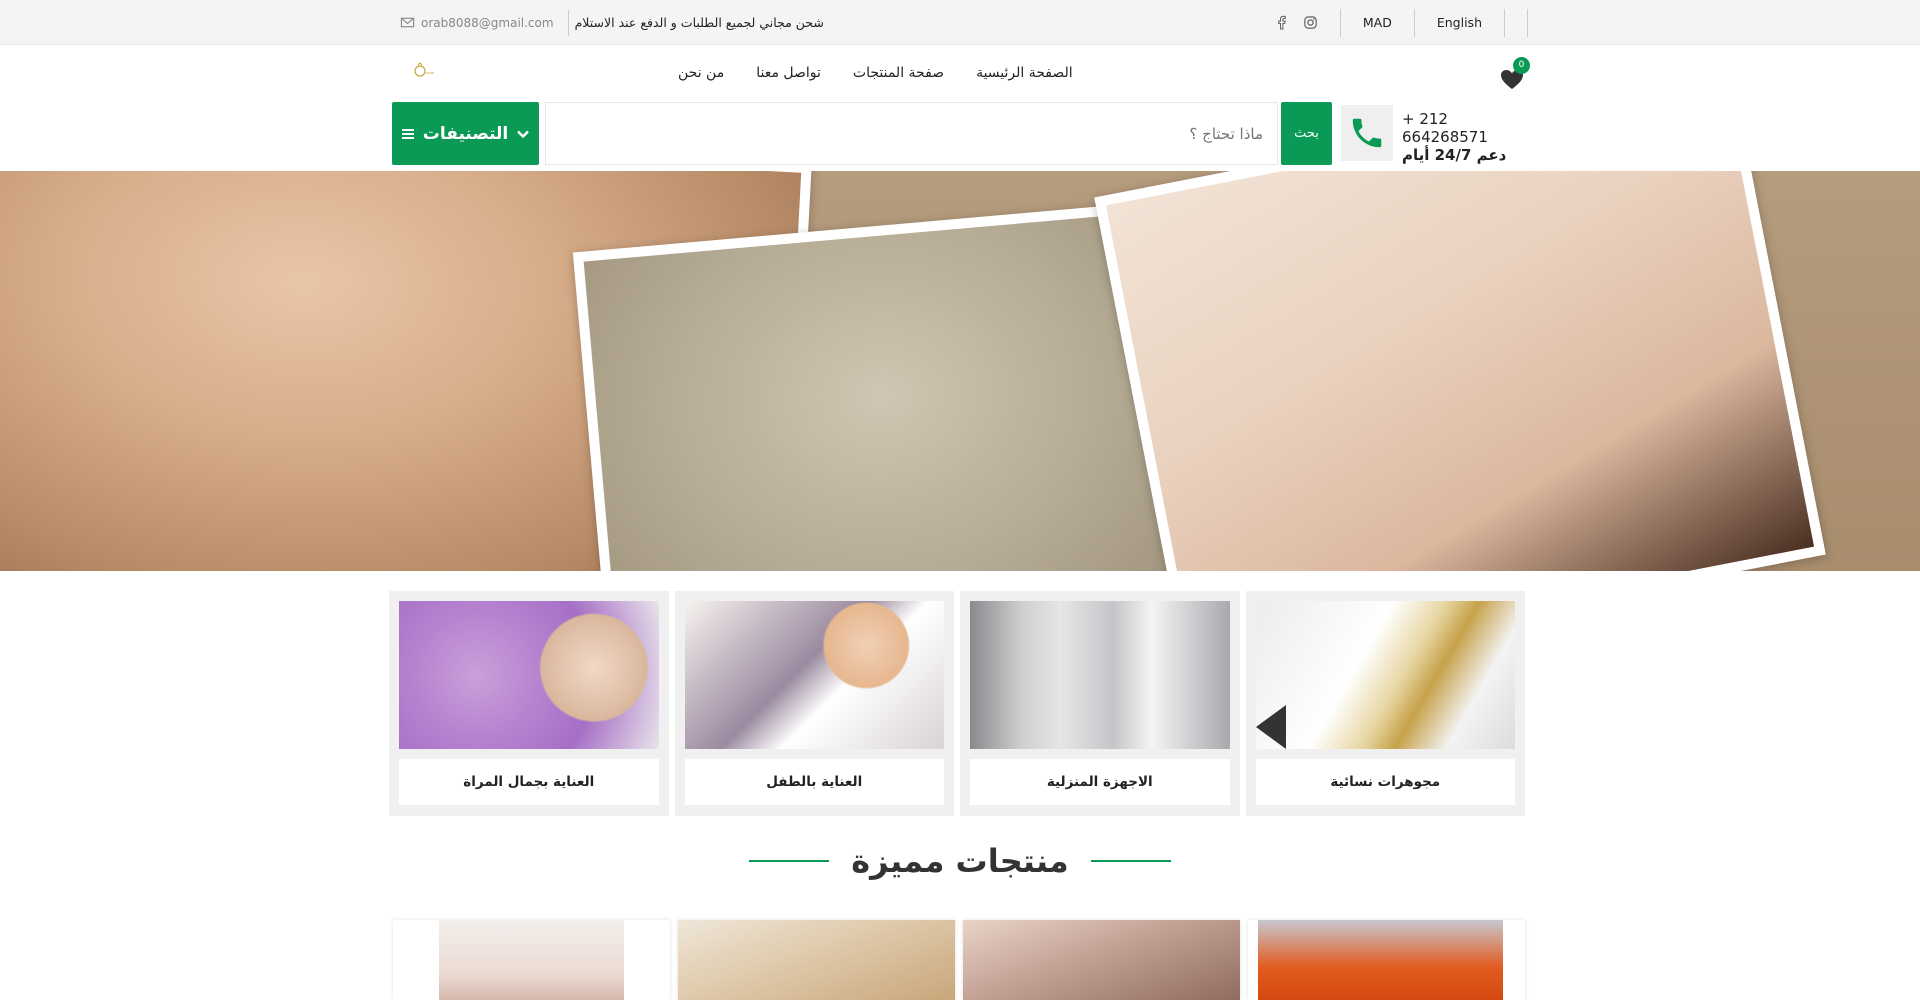 The width and height of the screenshot is (1920, 1000). I want to click on featured-section-title: منتجات مميزة, so click(960, 861).